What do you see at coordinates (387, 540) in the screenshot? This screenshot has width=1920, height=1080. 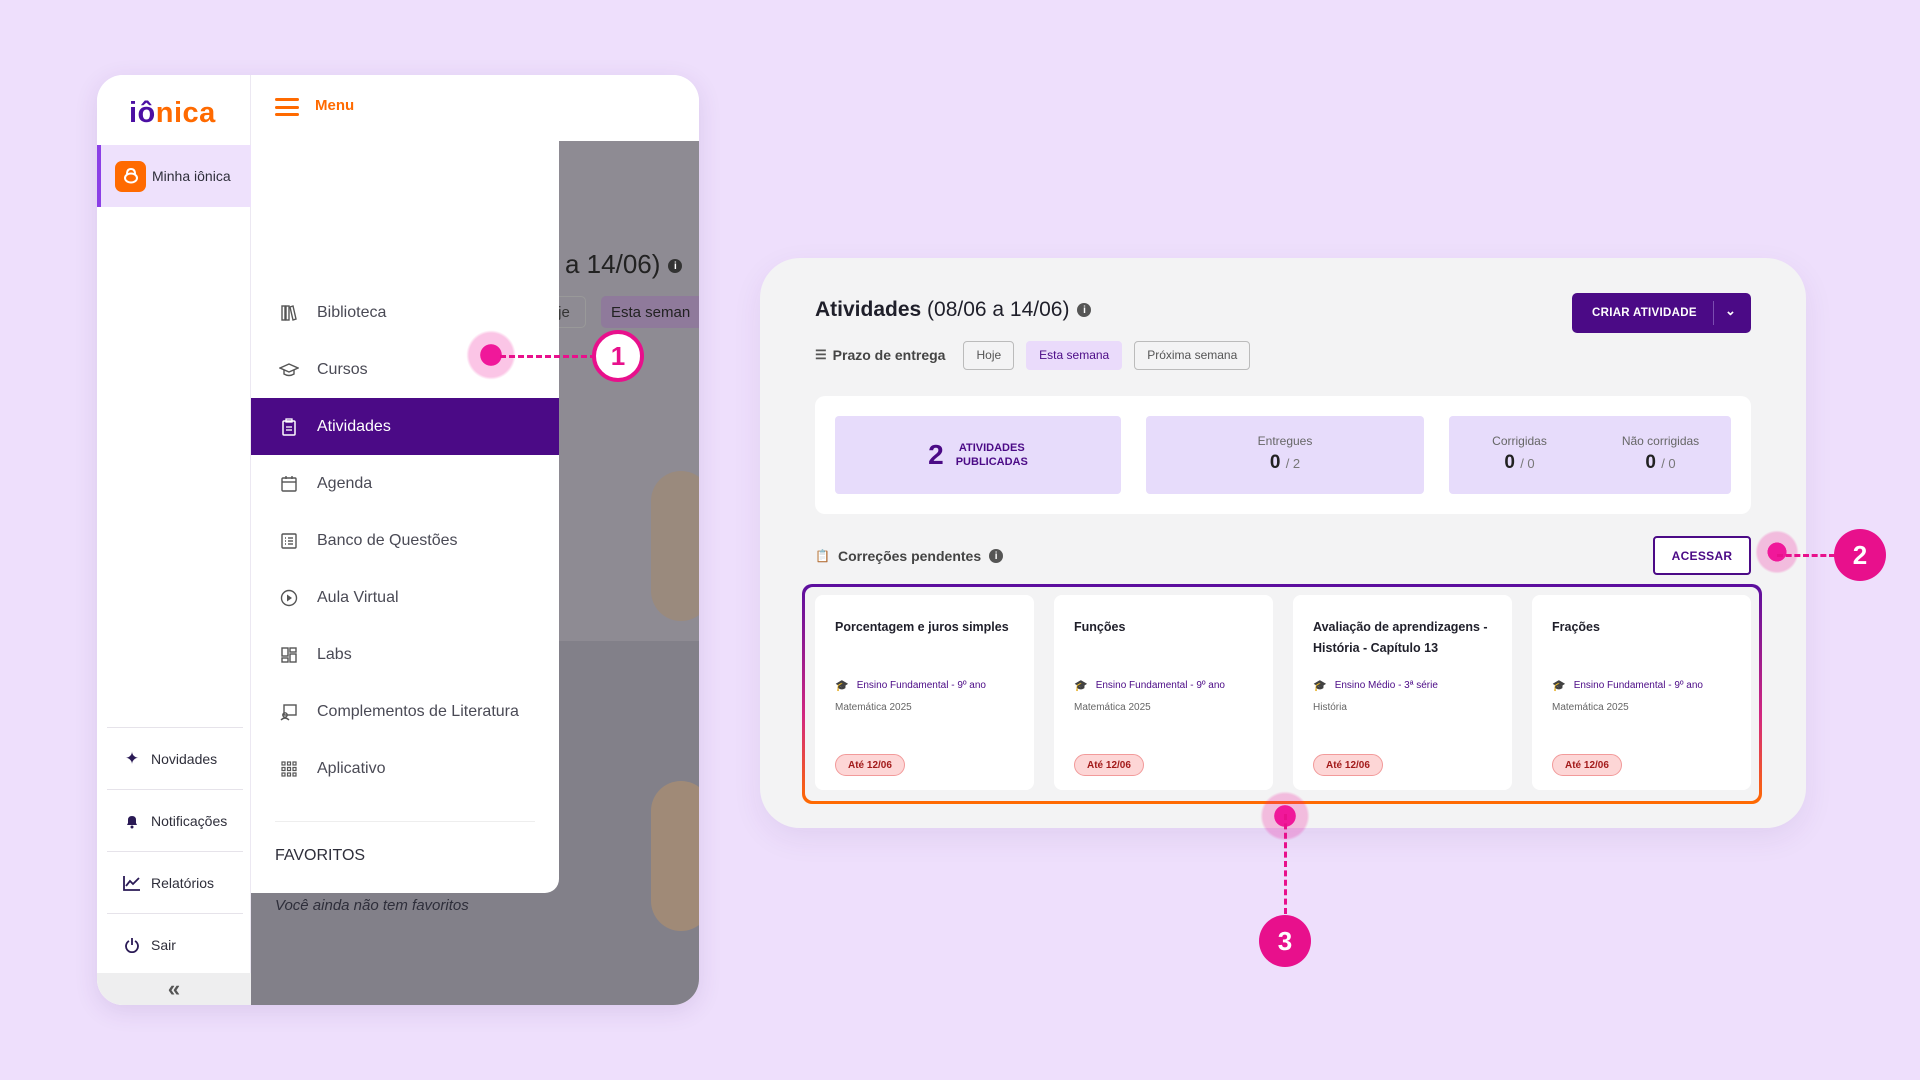 I see `nav-item-label: Banco de Questões` at bounding box center [387, 540].